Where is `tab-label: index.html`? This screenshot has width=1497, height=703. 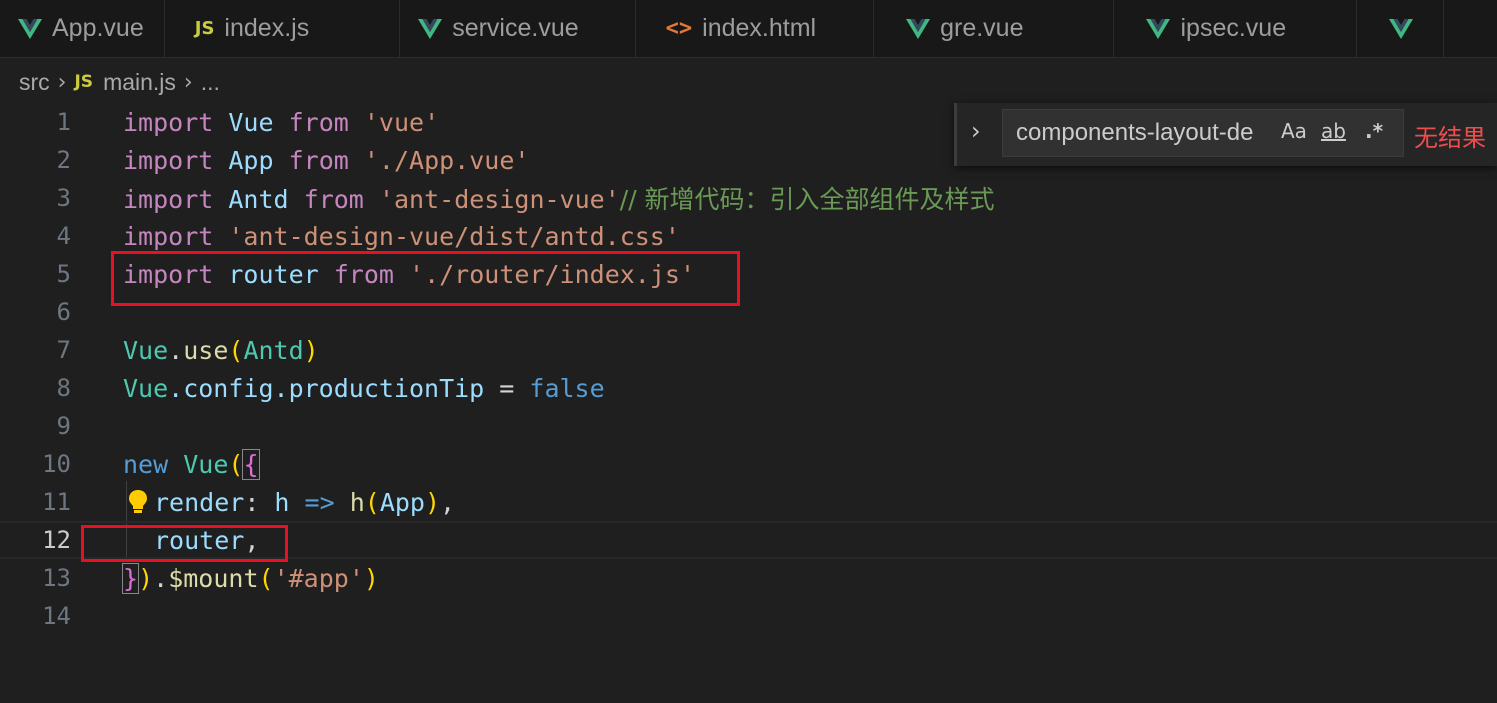
tab-label: index.html is located at coordinates (759, 28).